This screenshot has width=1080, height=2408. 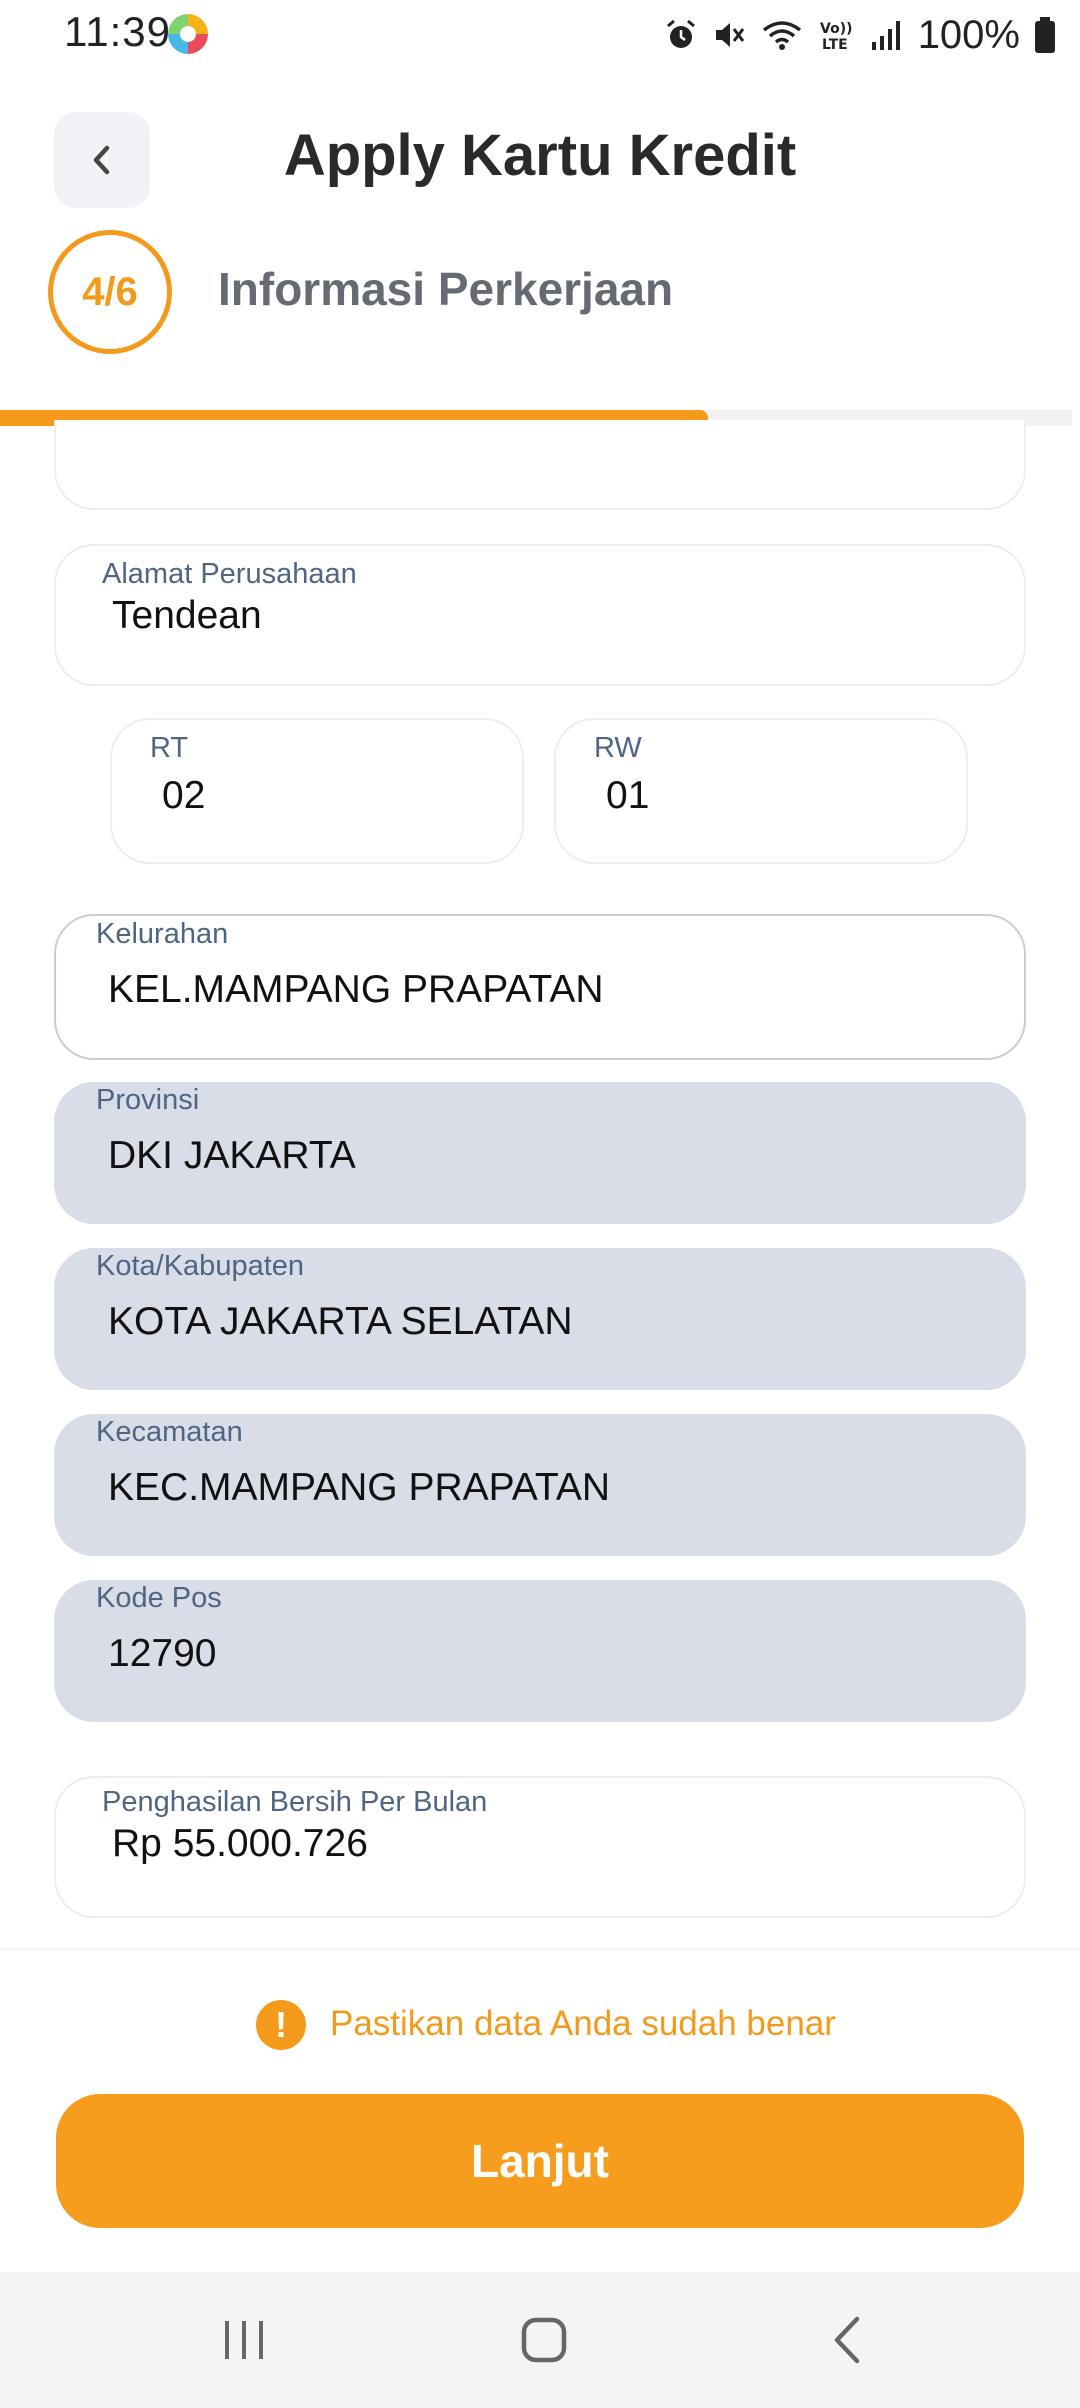 I want to click on provinsi-field: Provinsi DKI JAKARTA, so click(x=540, y=1153).